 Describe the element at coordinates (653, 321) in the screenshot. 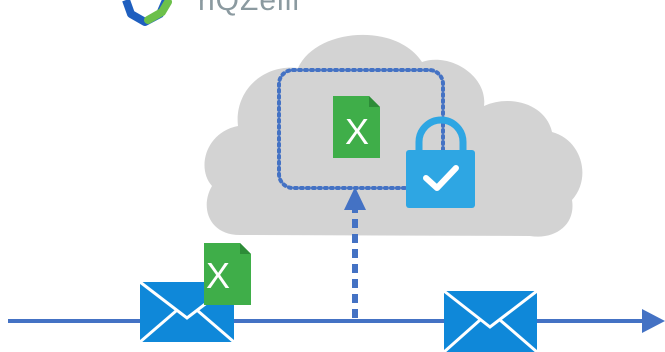

I see `arrow-right-icon` at that location.